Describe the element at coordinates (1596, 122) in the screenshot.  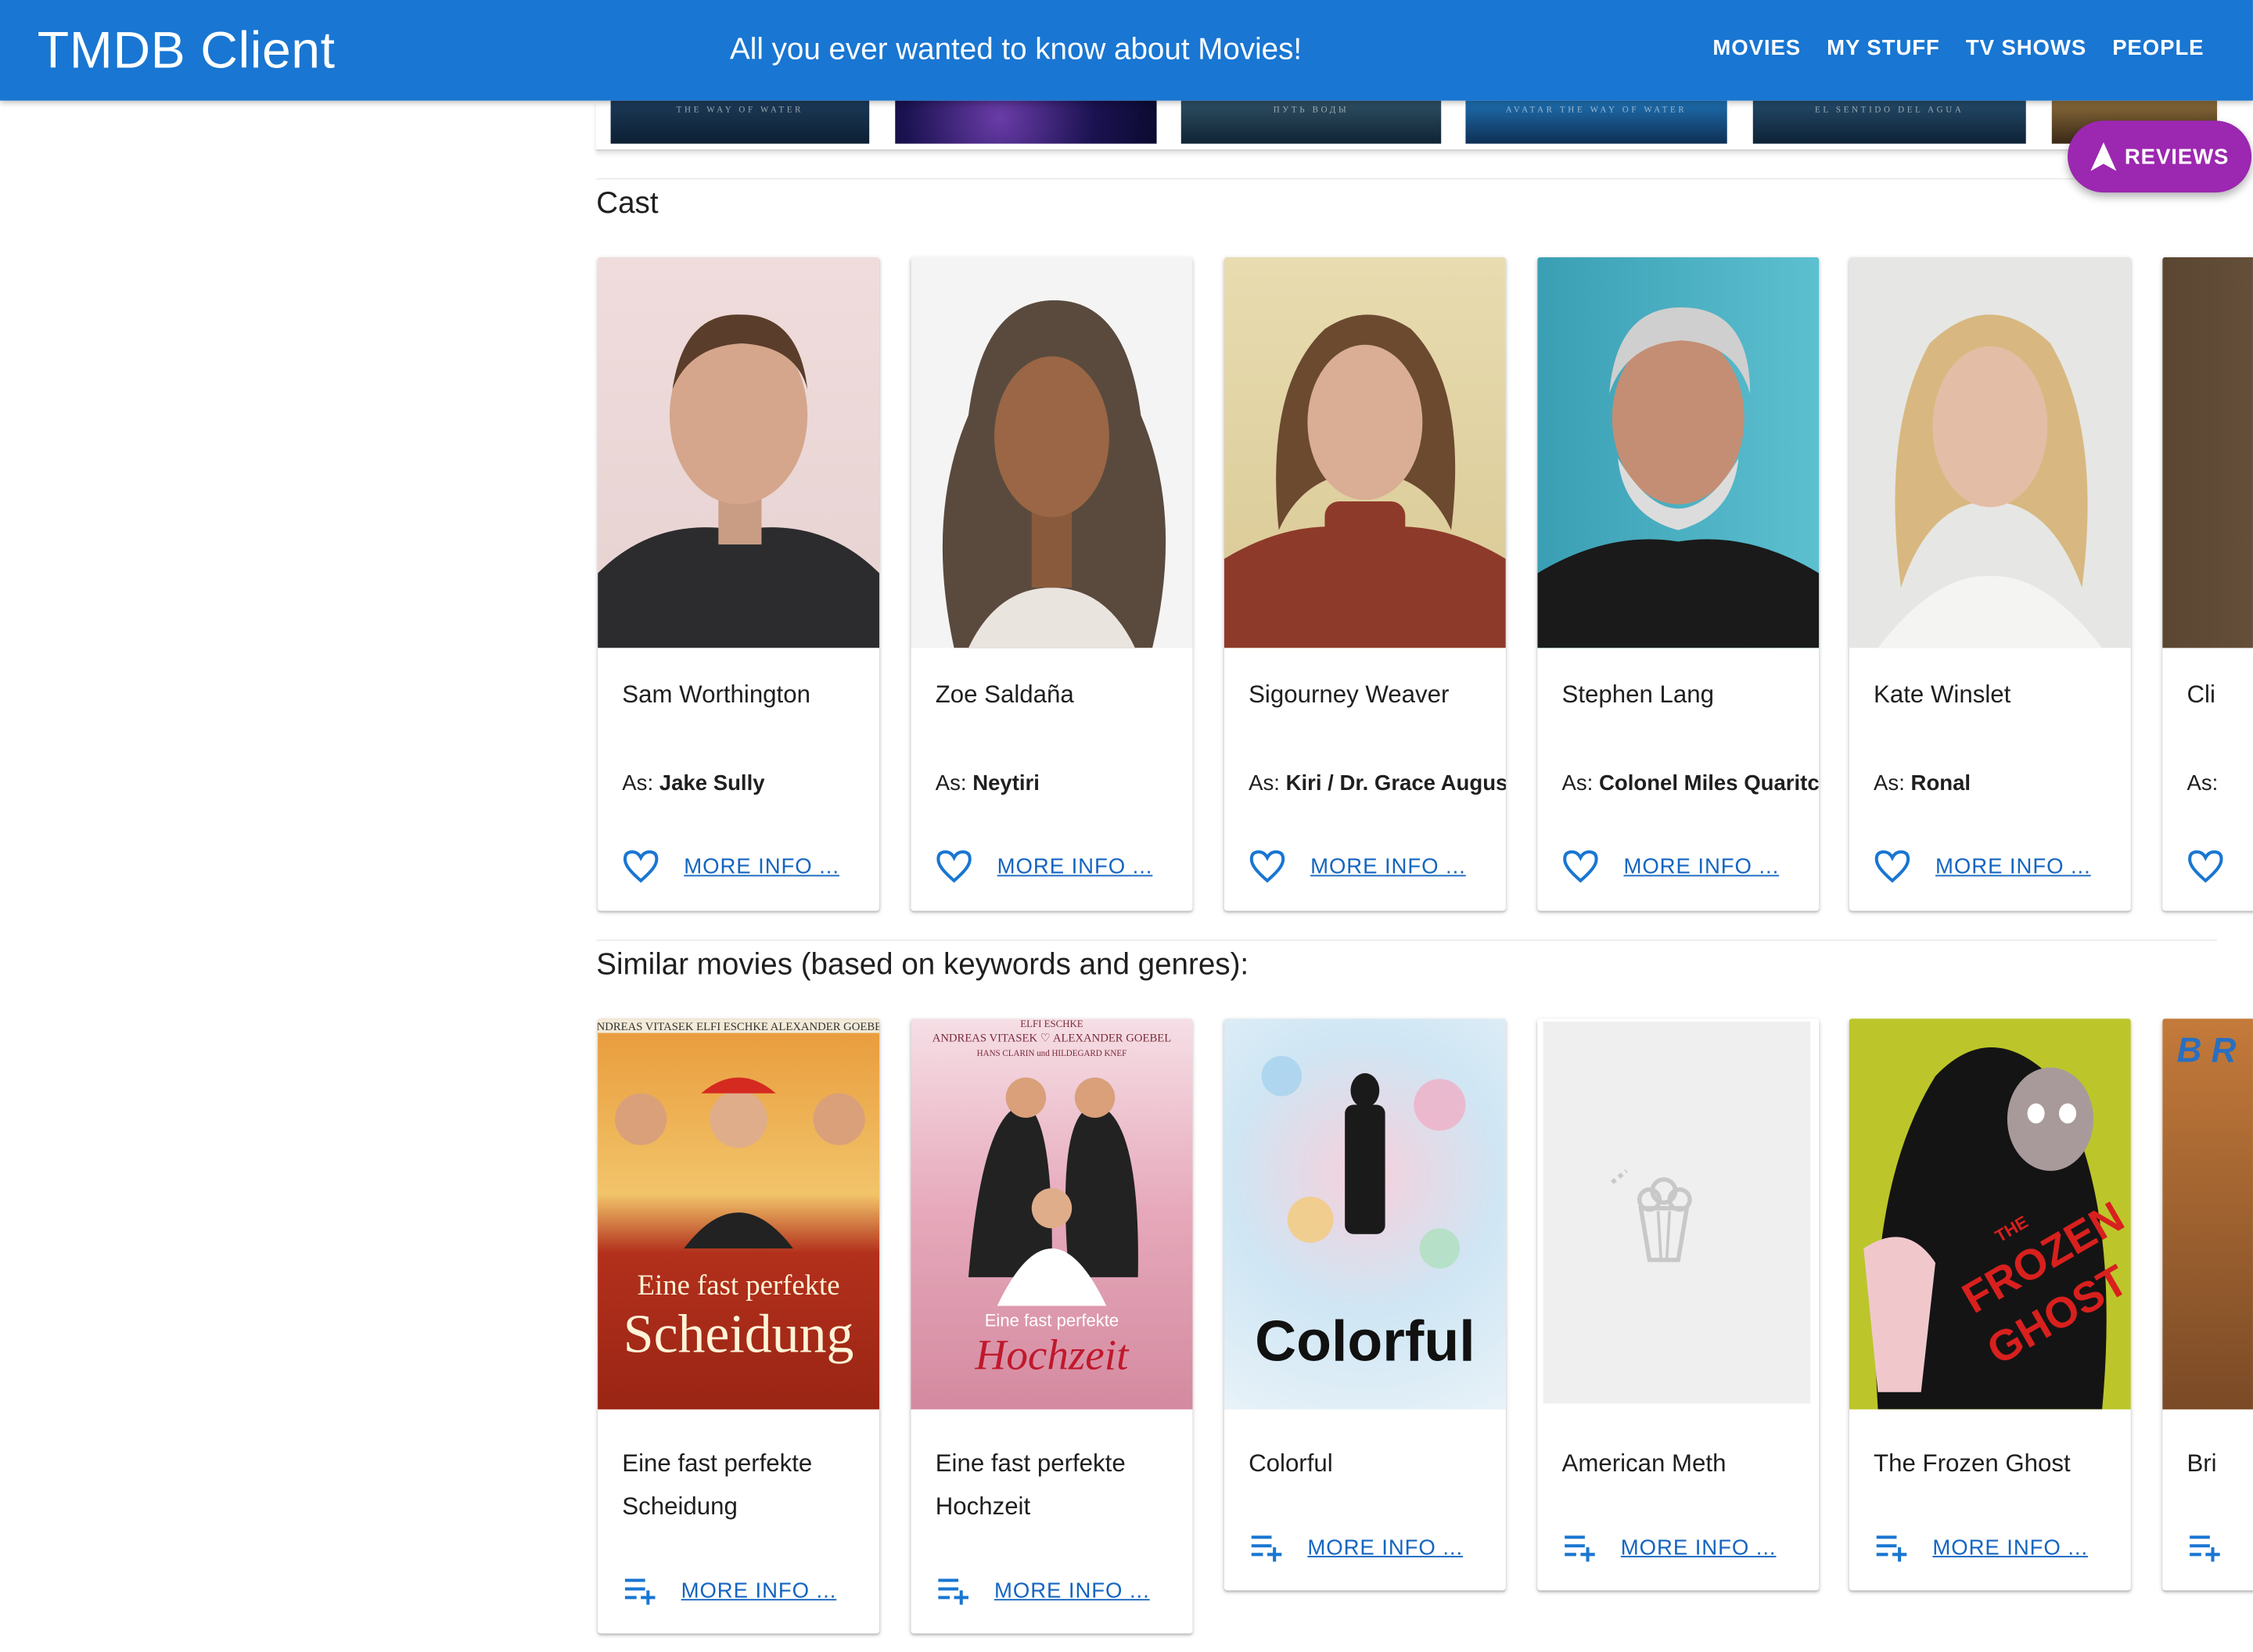
I see `backdrop-image: AVATAR THE WAY OF WATER` at that location.